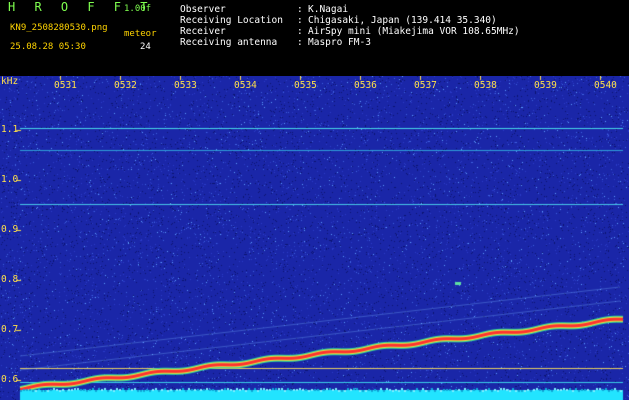  Describe the element at coordinates (305, 85) in the screenshot. I see `time-tick-label: 0535` at that location.